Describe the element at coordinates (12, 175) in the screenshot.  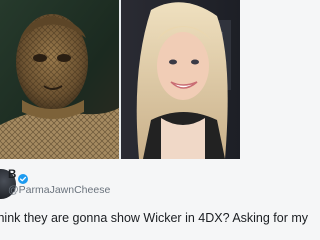
I see `display-name: B` at that location.